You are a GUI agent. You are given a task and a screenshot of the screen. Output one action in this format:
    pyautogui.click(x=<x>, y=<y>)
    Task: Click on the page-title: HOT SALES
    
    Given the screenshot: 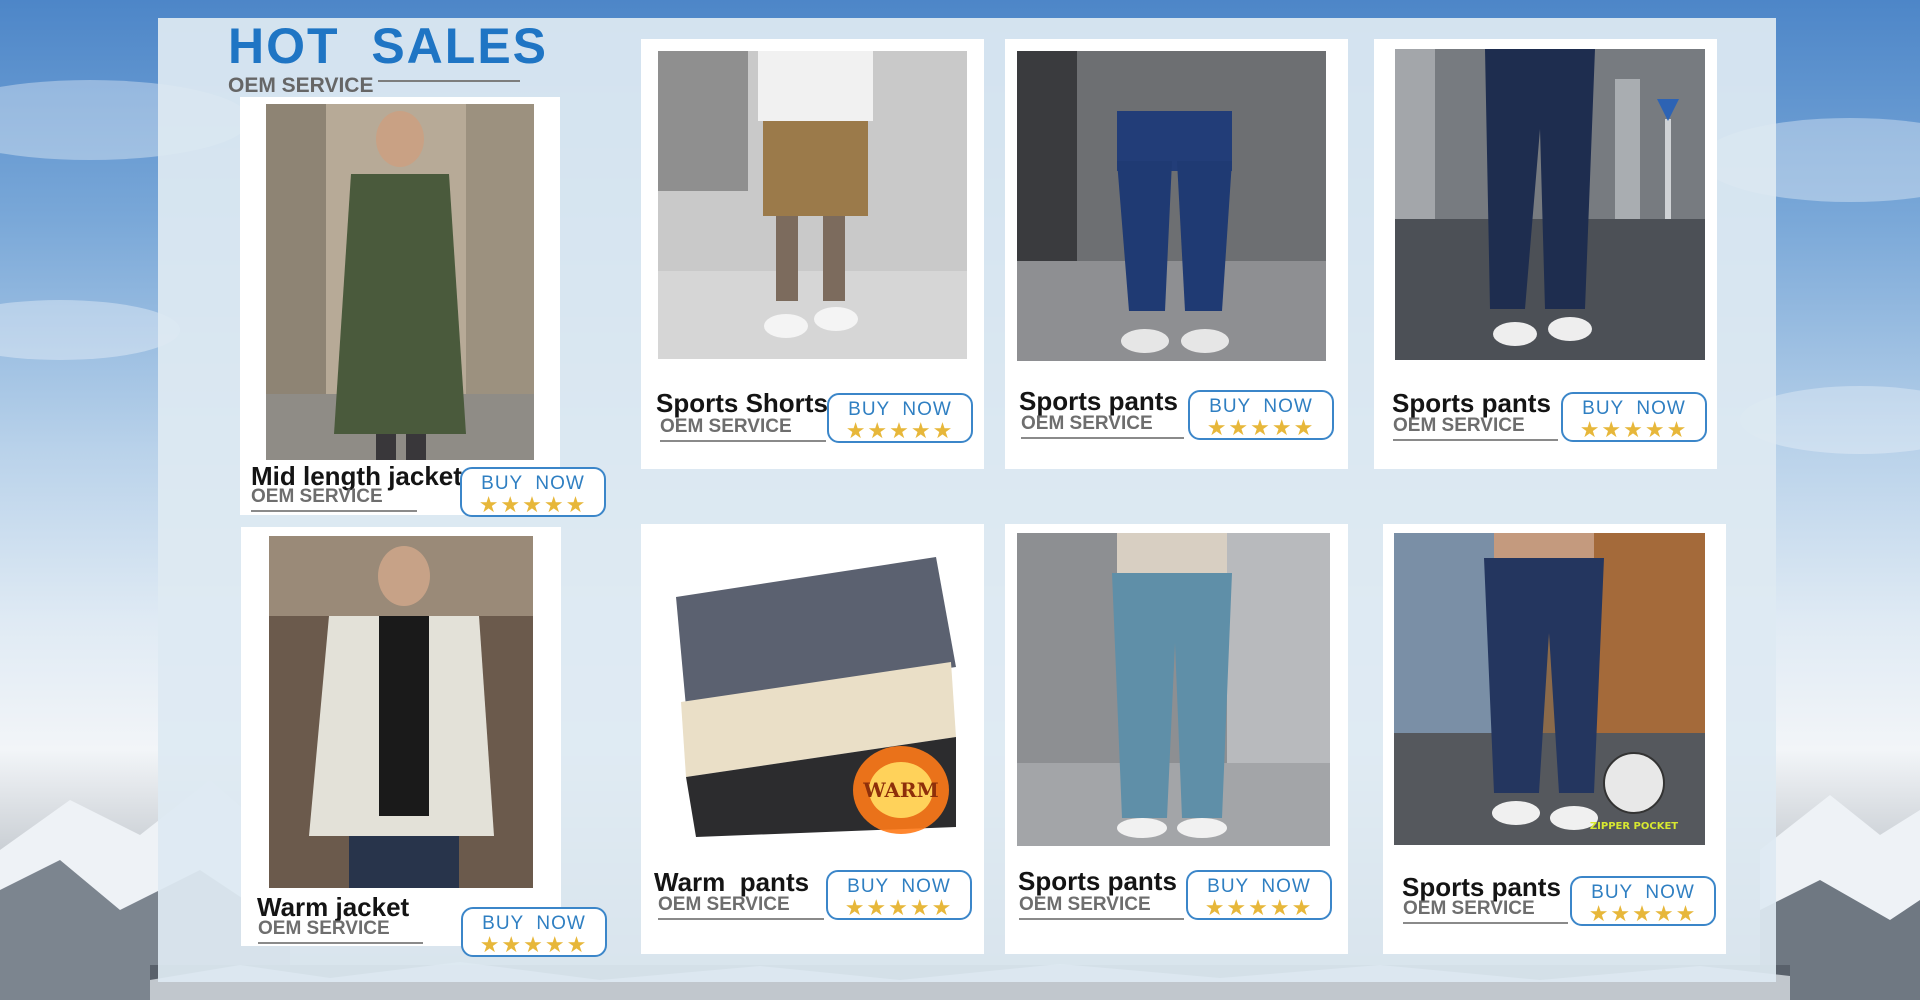 What is the action you would take?
    pyautogui.click(x=388, y=46)
    